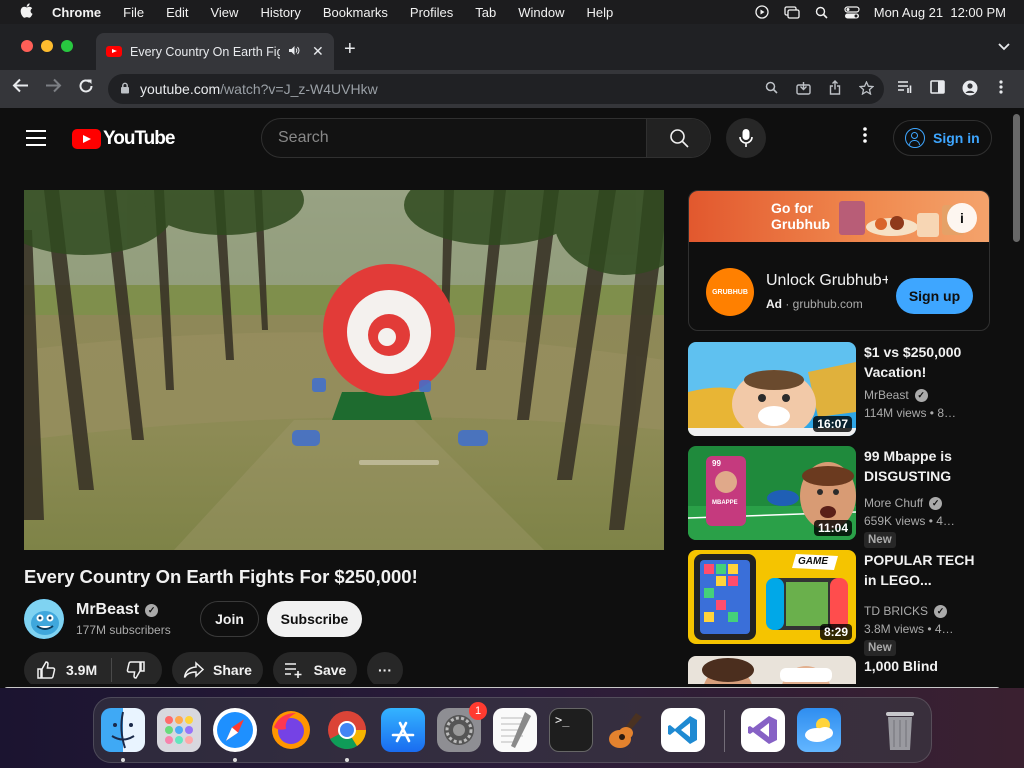 The image size is (1024, 768). I want to click on menu-history: History, so click(280, 12).